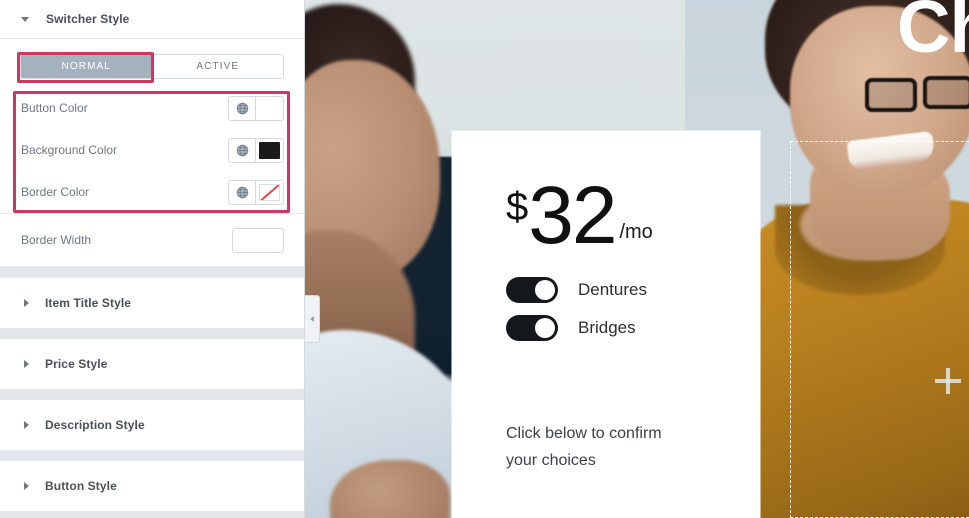  What do you see at coordinates (551, 460) in the screenshot?
I see `card-description-line-2: your choices` at bounding box center [551, 460].